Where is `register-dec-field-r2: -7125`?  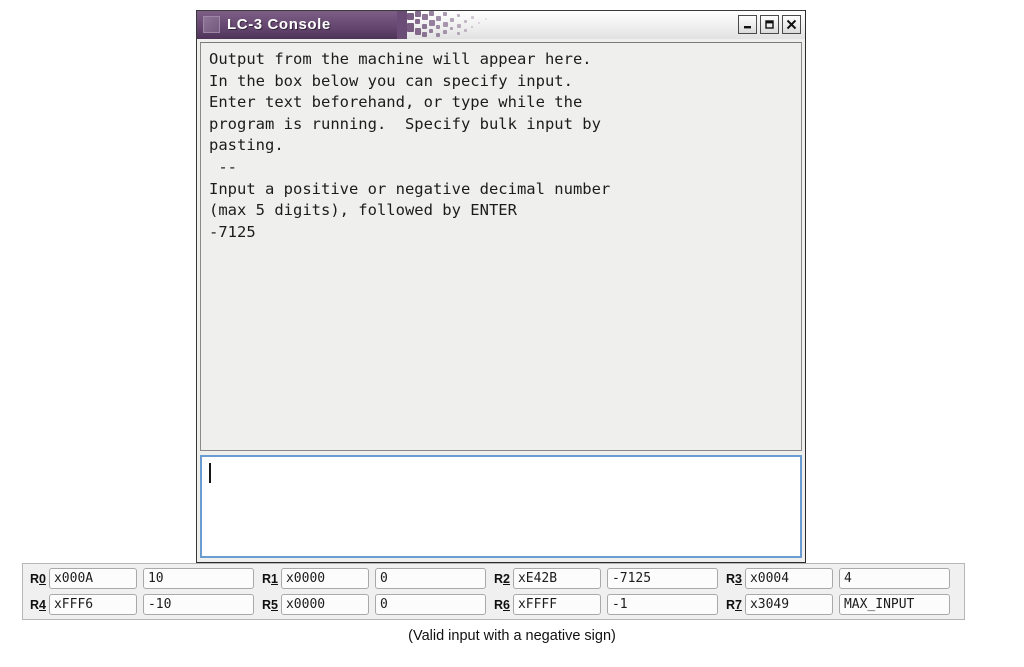 register-dec-field-r2: -7125 is located at coordinates (662, 578).